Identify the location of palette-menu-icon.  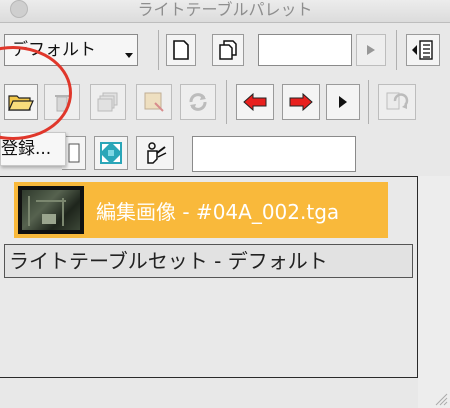
(422, 50).